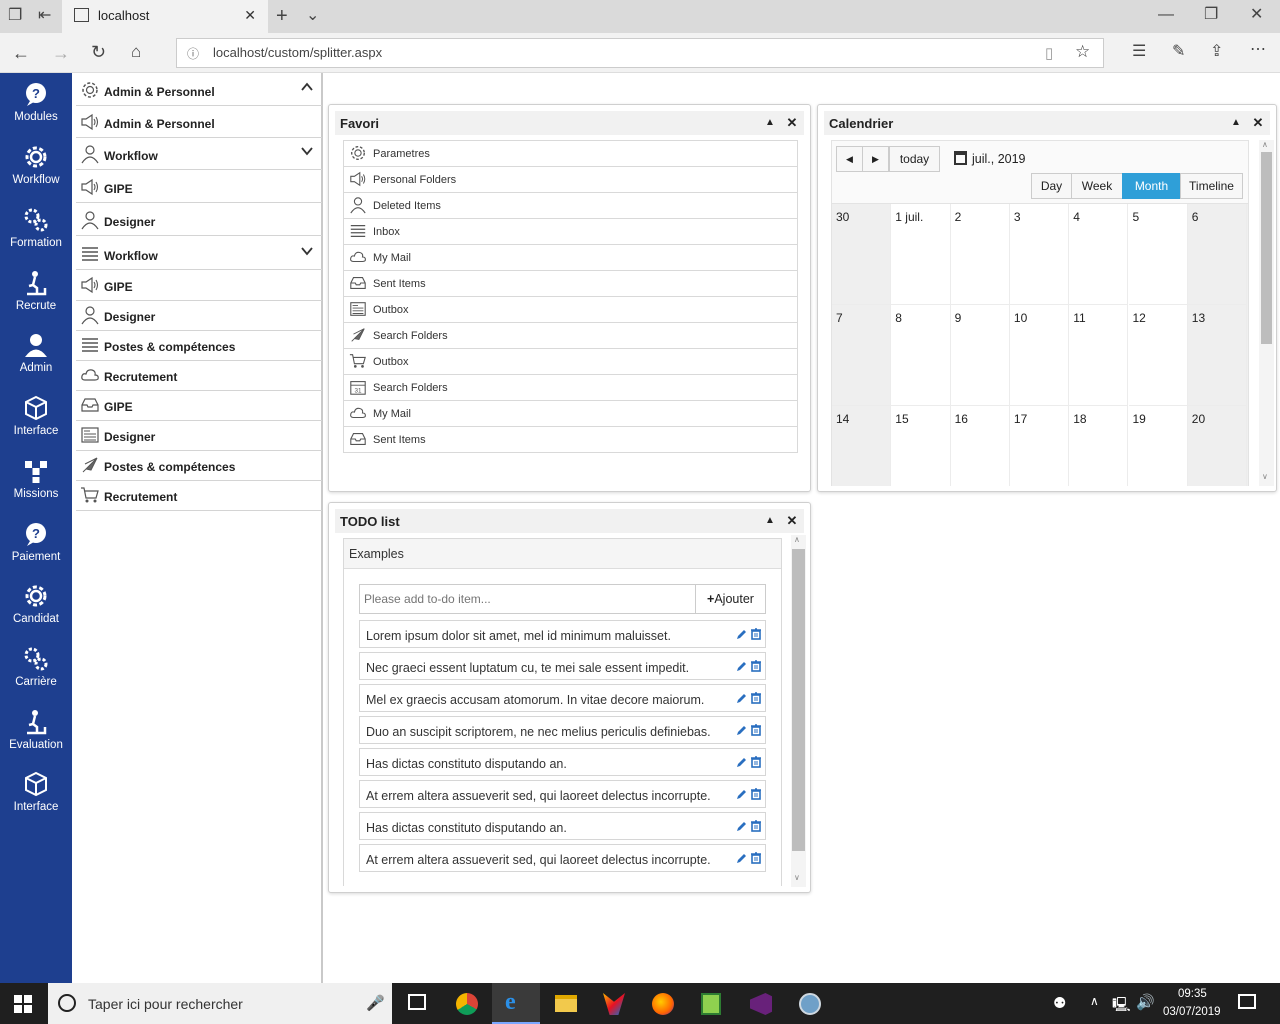  Describe the element at coordinates (61, 53) in the screenshot. I see `forward-icon: →` at that location.